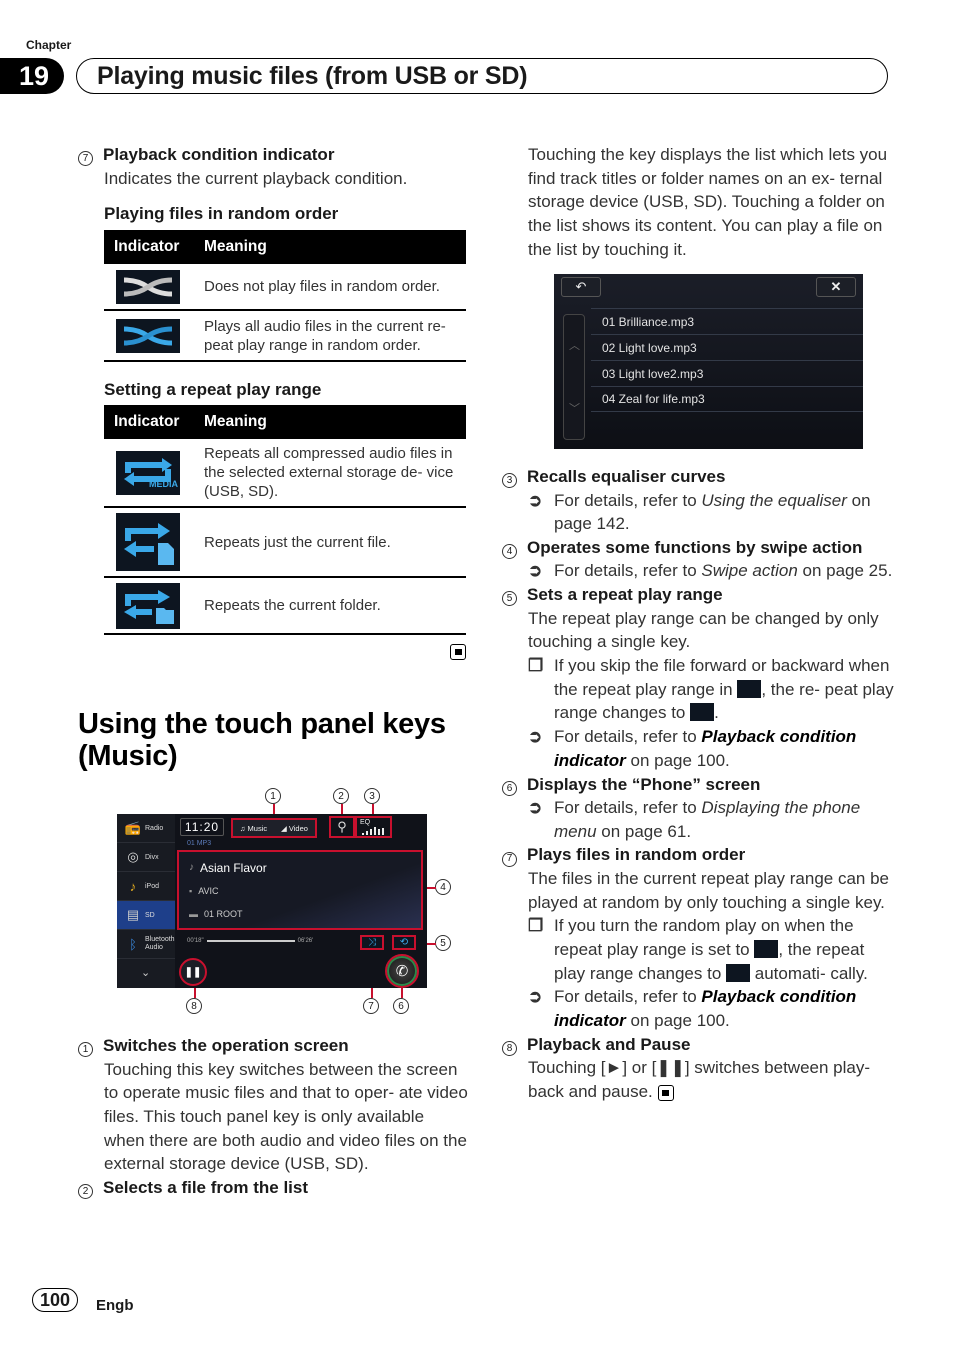 The image size is (954, 1352). What do you see at coordinates (749, 570) in the screenshot?
I see `ref-link: Swipe action` at bounding box center [749, 570].